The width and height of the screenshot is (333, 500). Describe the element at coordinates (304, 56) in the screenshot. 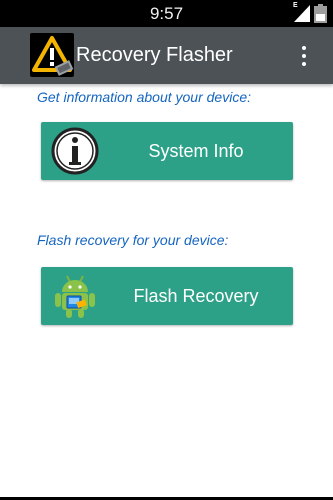

I see `overflow-menu-icon` at that location.